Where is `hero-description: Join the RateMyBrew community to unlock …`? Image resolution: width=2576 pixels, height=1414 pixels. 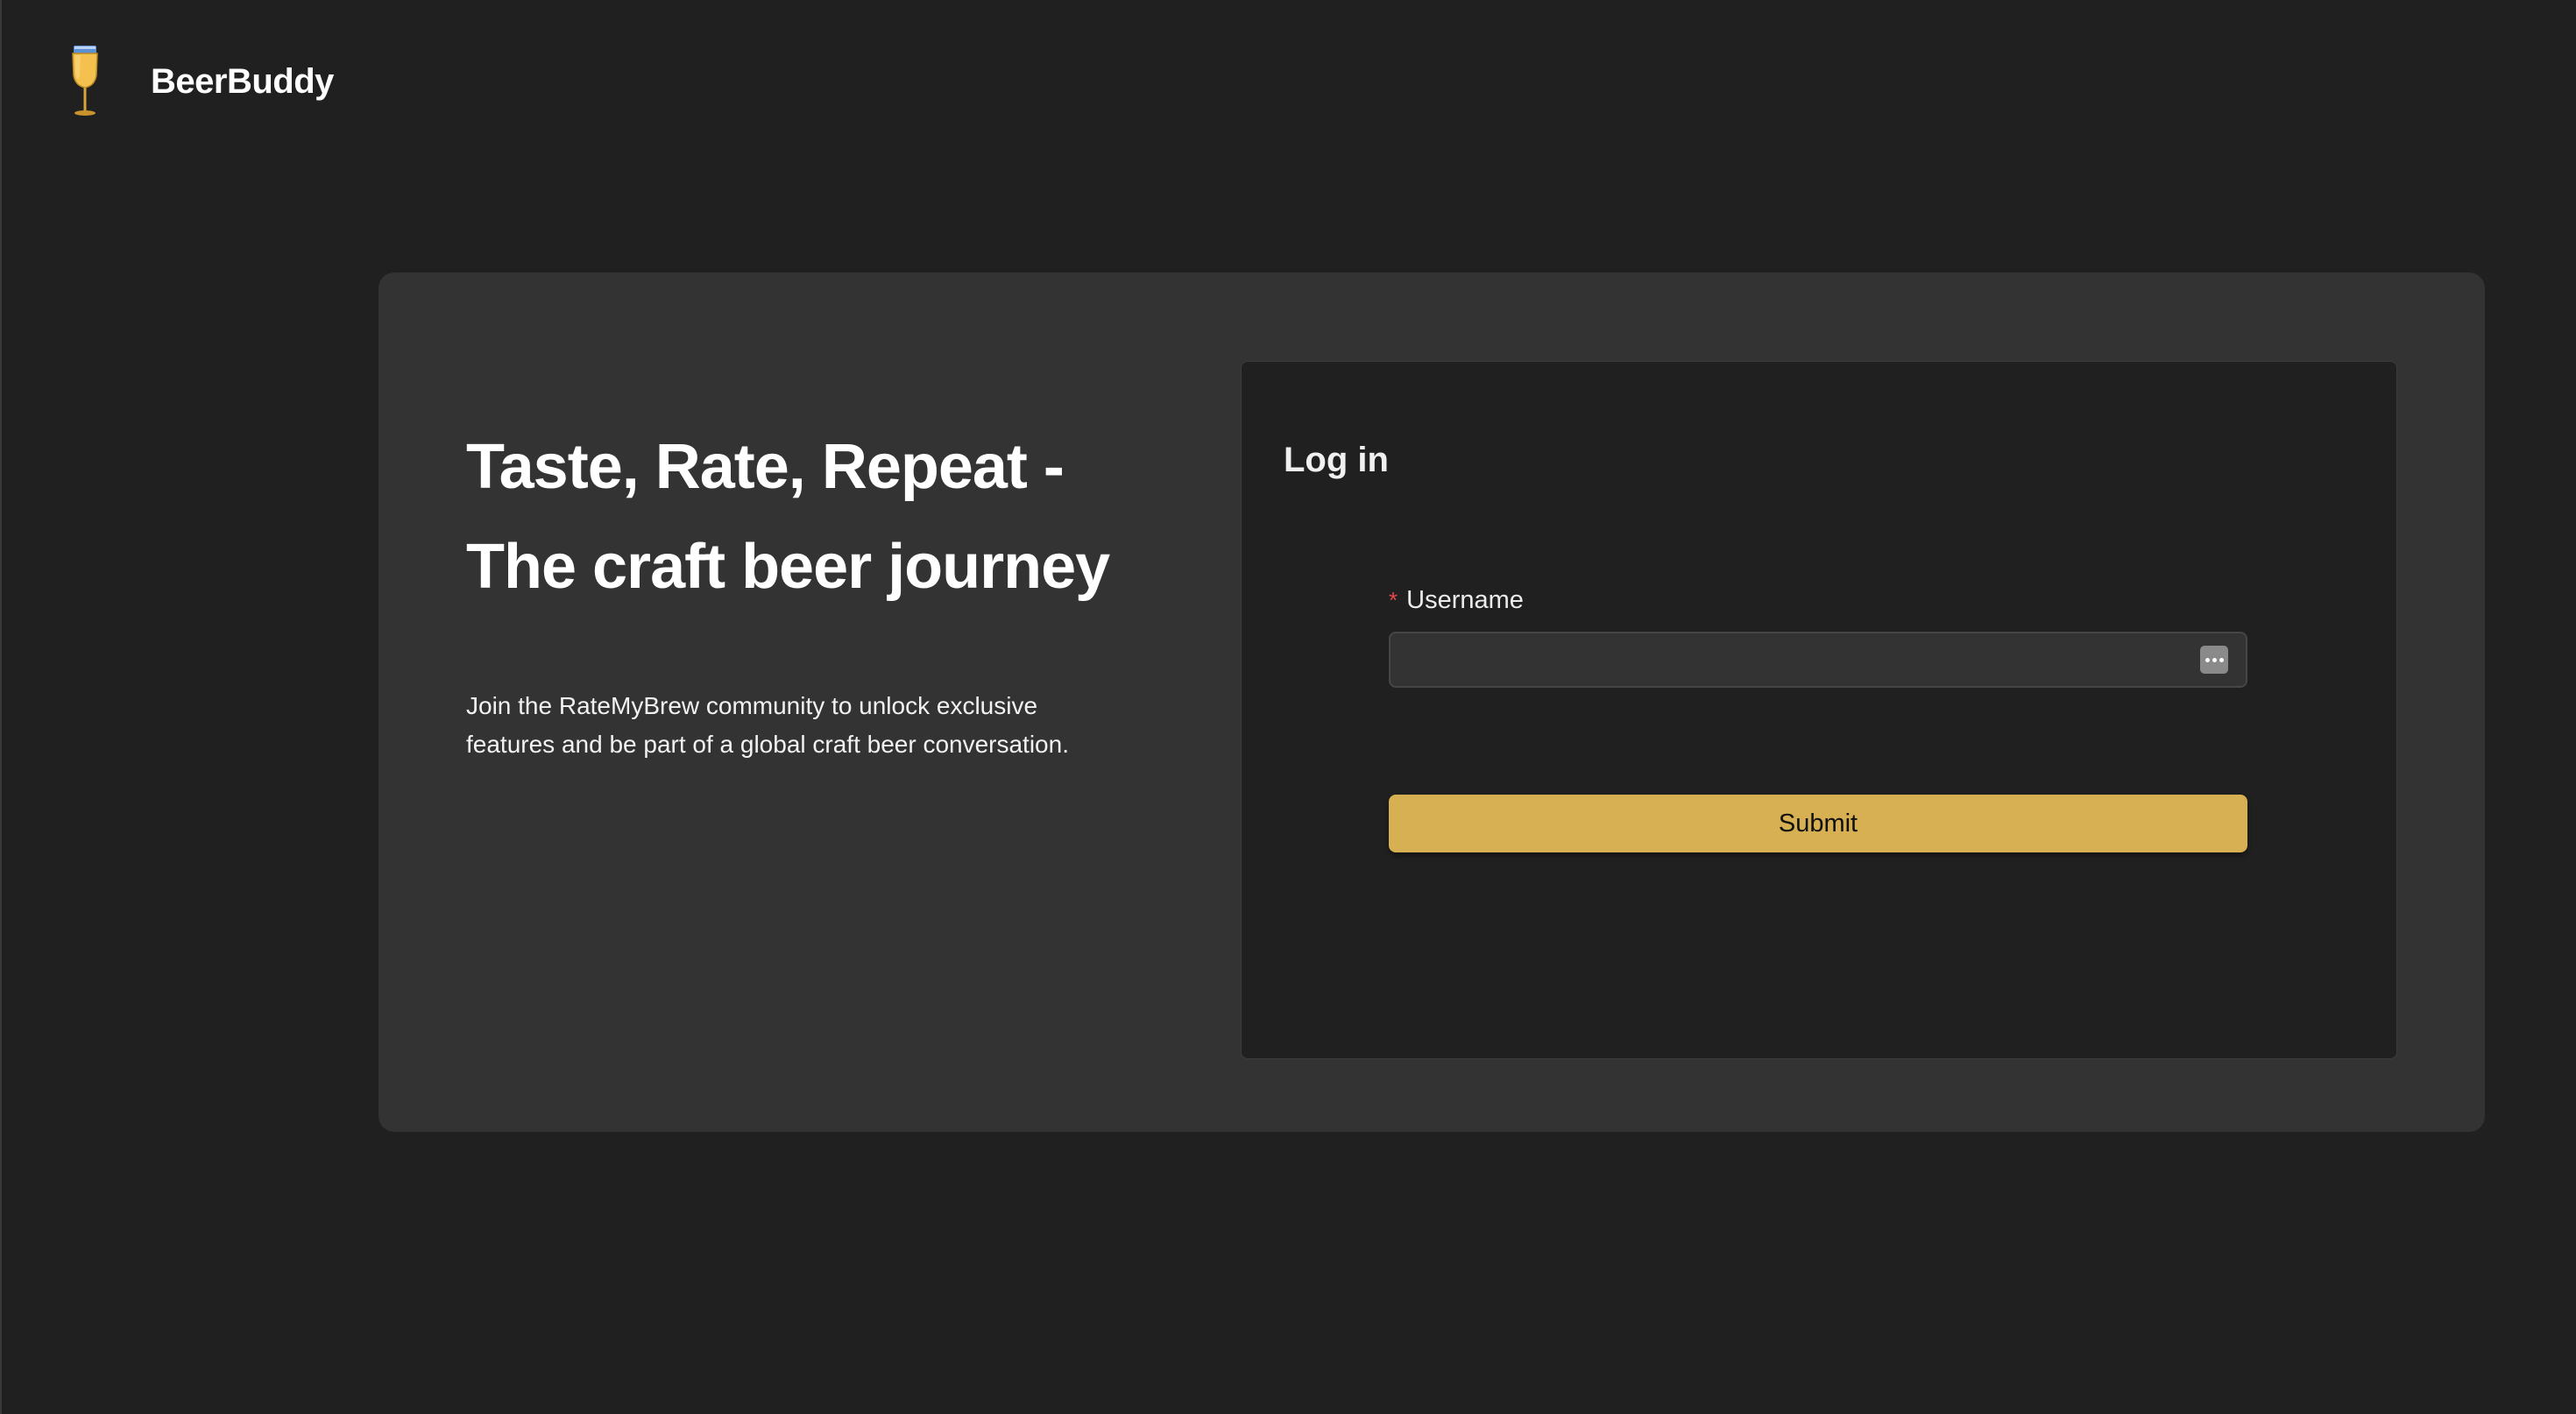 hero-description: Join the RateMyBrew community to unlock … is located at coordinates (767, 725).